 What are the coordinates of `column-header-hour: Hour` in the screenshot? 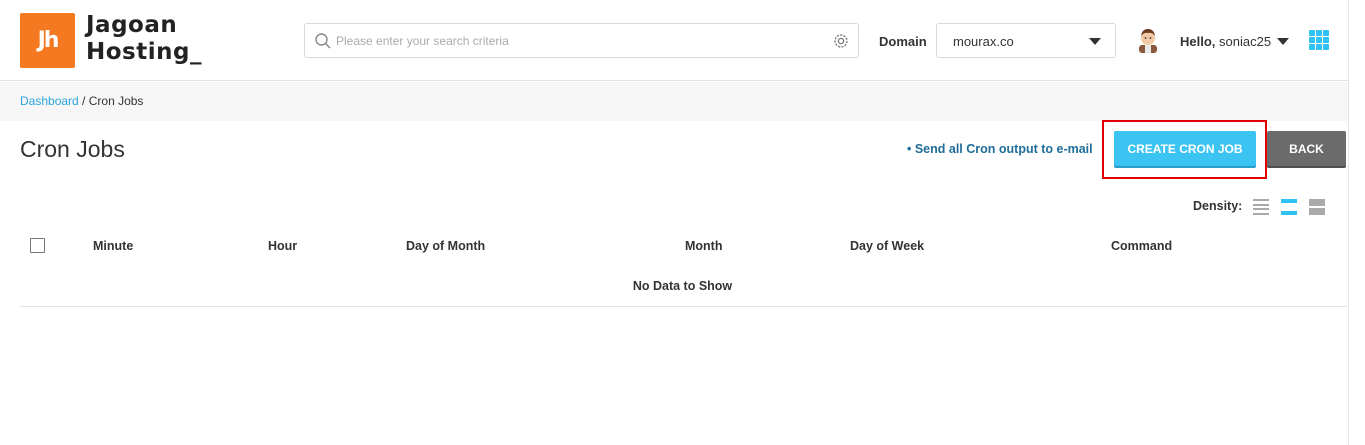 It's located at (282, 246).